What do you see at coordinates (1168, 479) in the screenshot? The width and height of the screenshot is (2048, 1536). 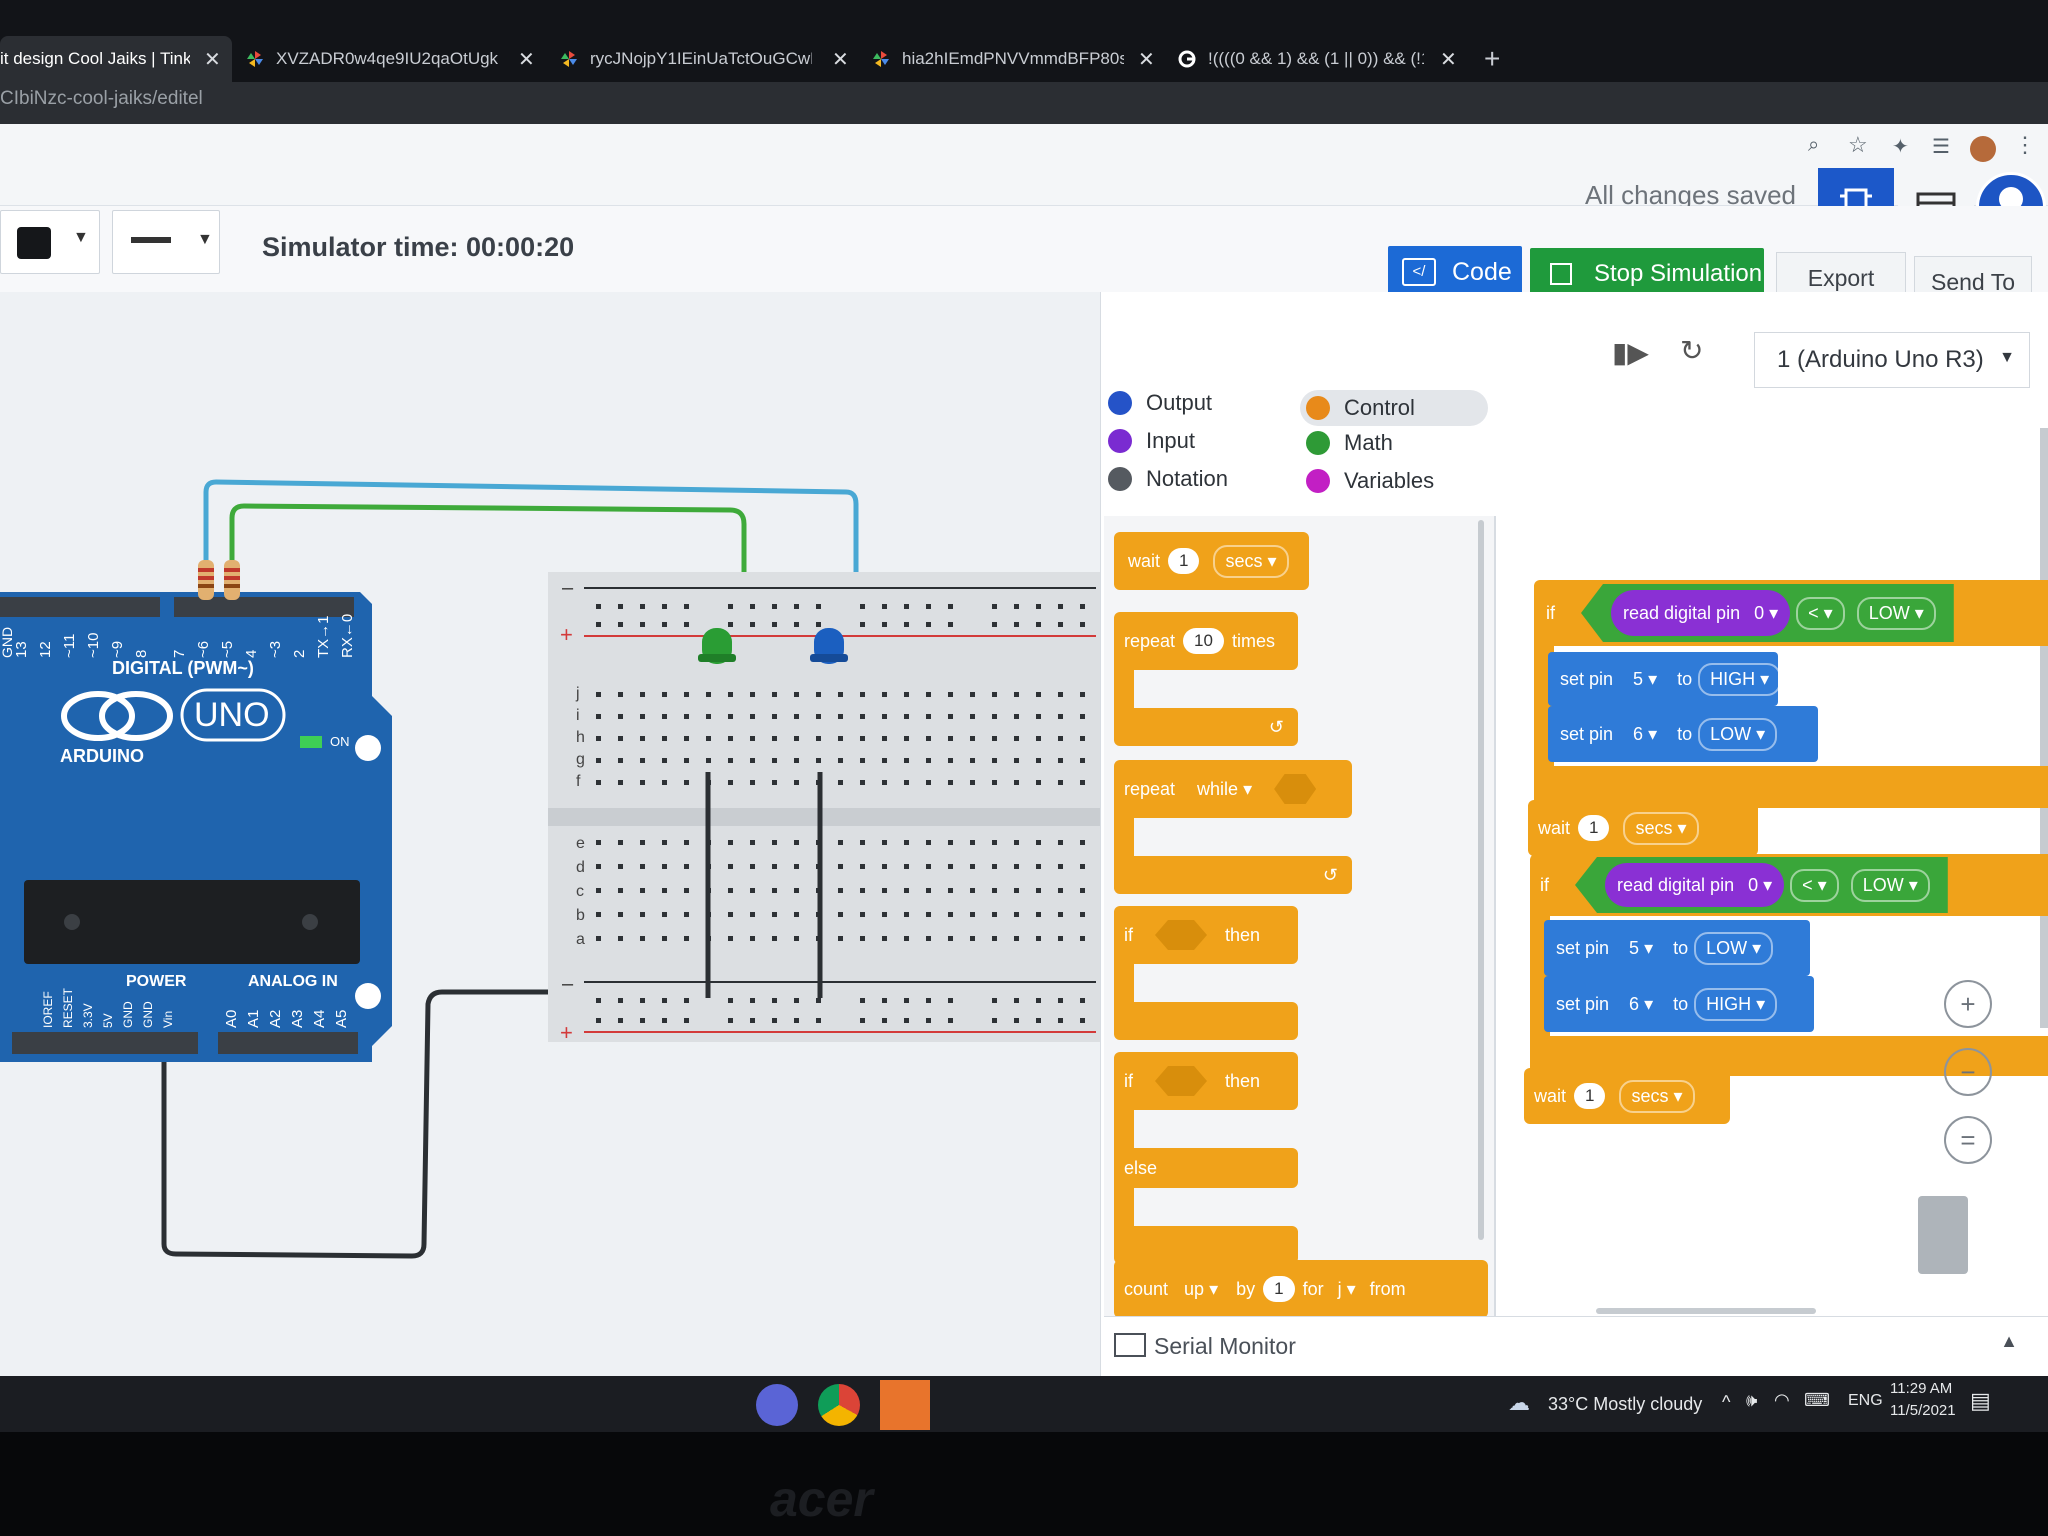 I see `category-notation: Notation` at bounding box center [1168, 479].